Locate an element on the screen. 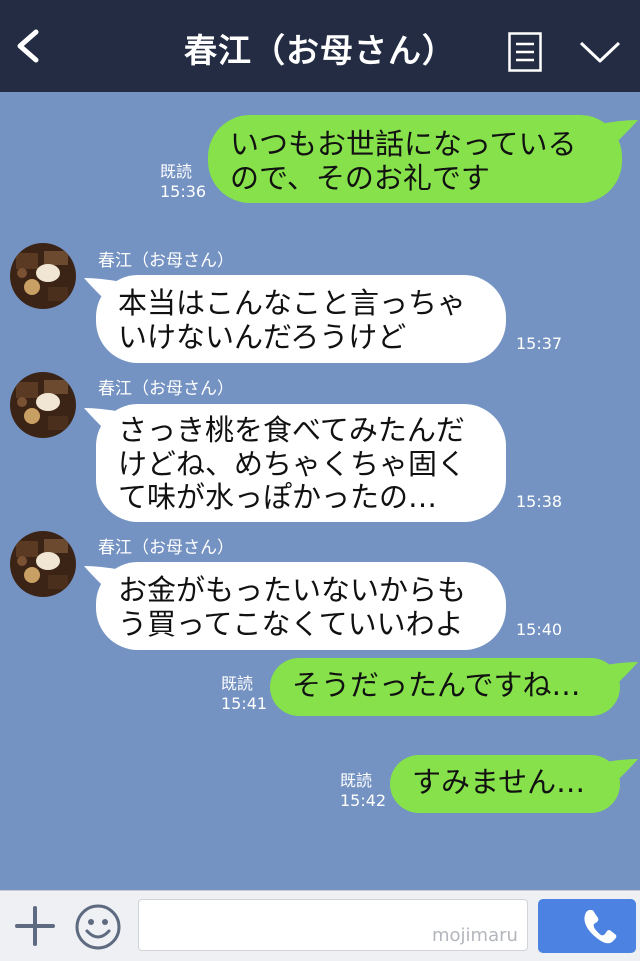  plus-icon is located at coordinates (35, 926).